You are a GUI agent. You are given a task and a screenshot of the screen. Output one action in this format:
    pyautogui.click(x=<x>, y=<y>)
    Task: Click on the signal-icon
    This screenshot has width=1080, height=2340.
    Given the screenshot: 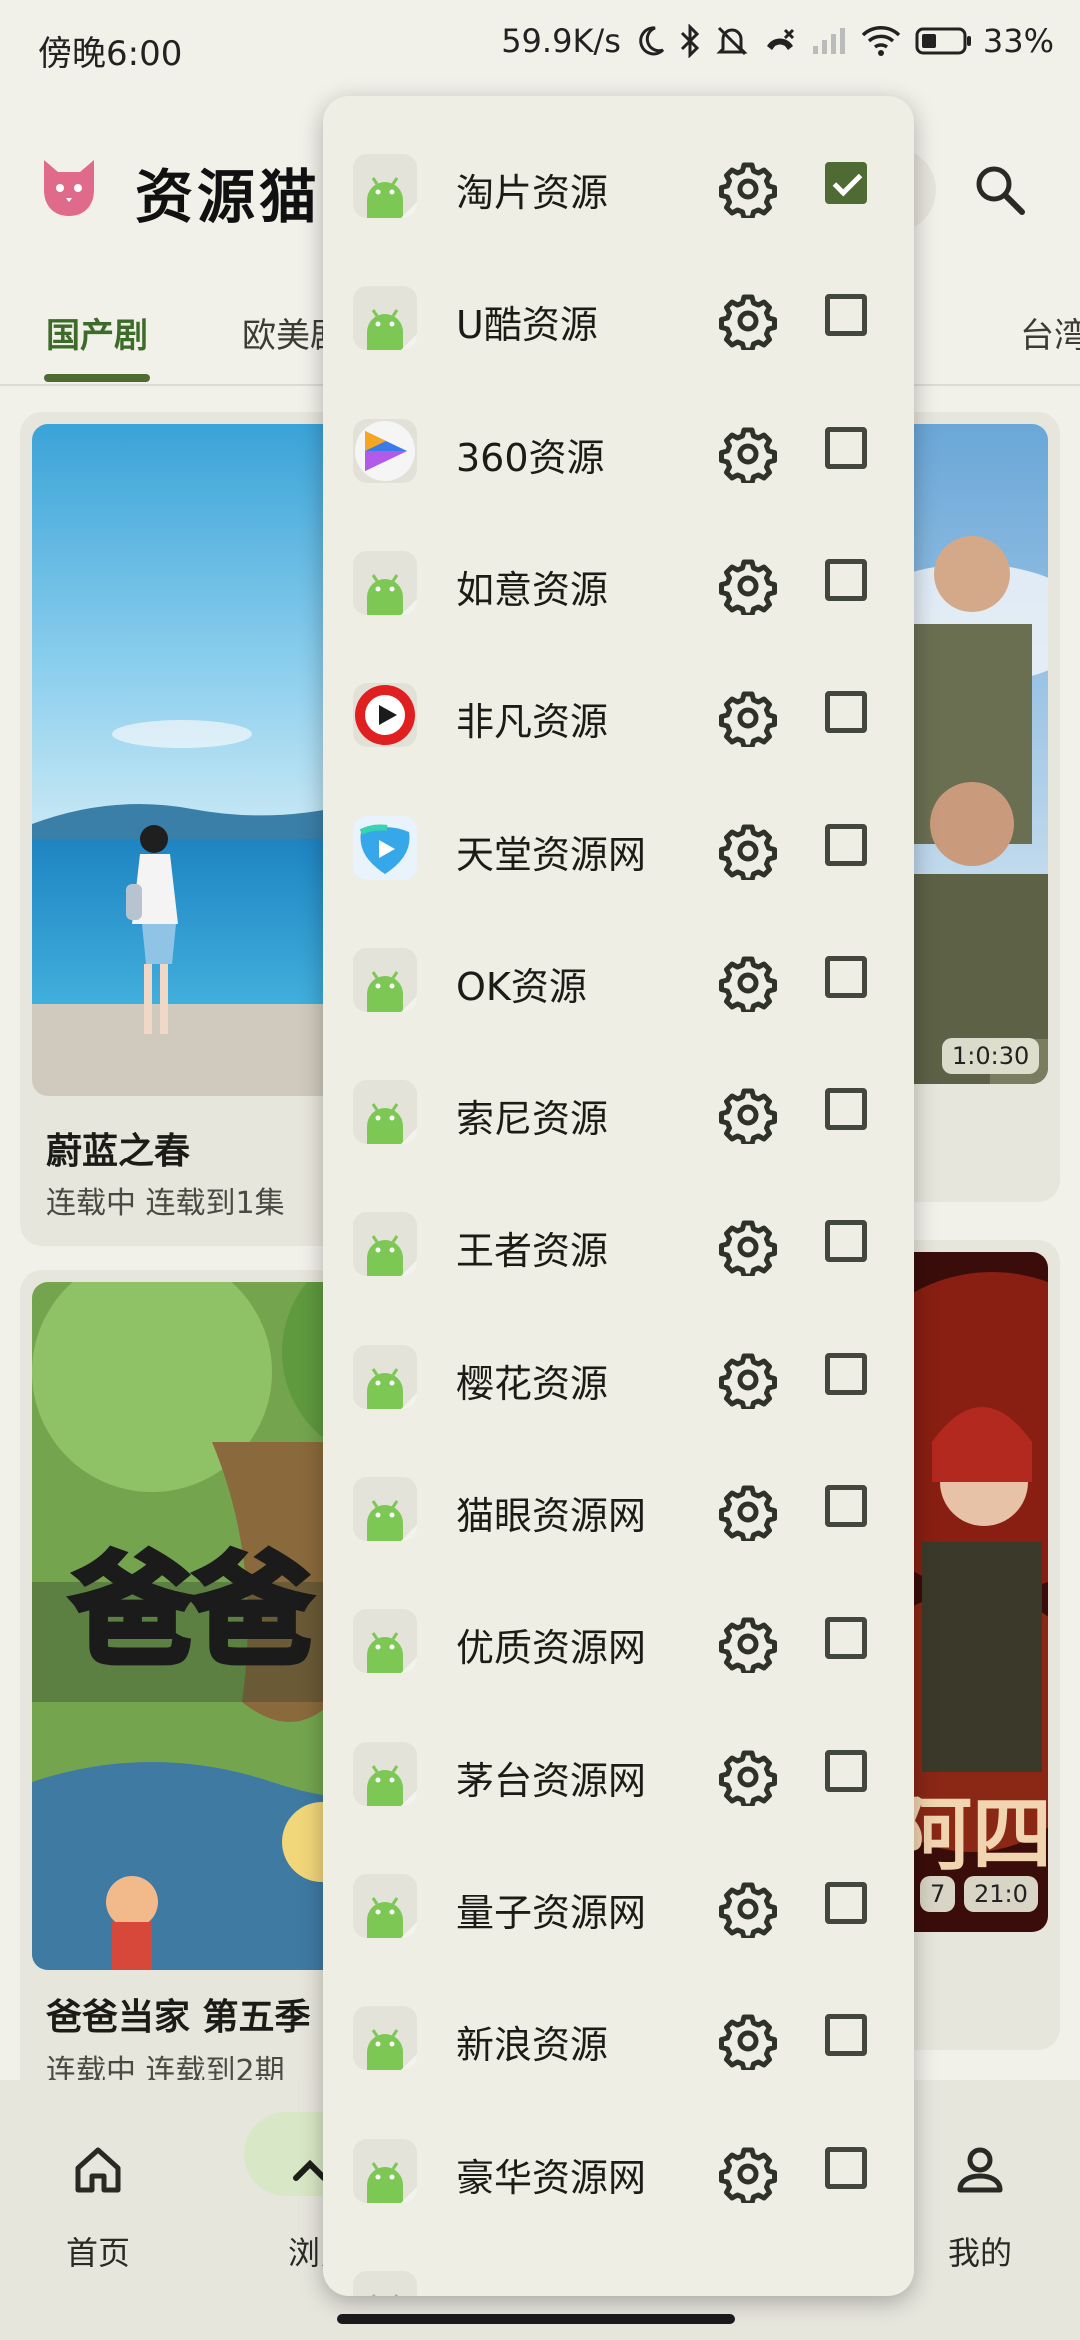 What is the action you would take?
    pyautogui.click(x=829, y=41)
    